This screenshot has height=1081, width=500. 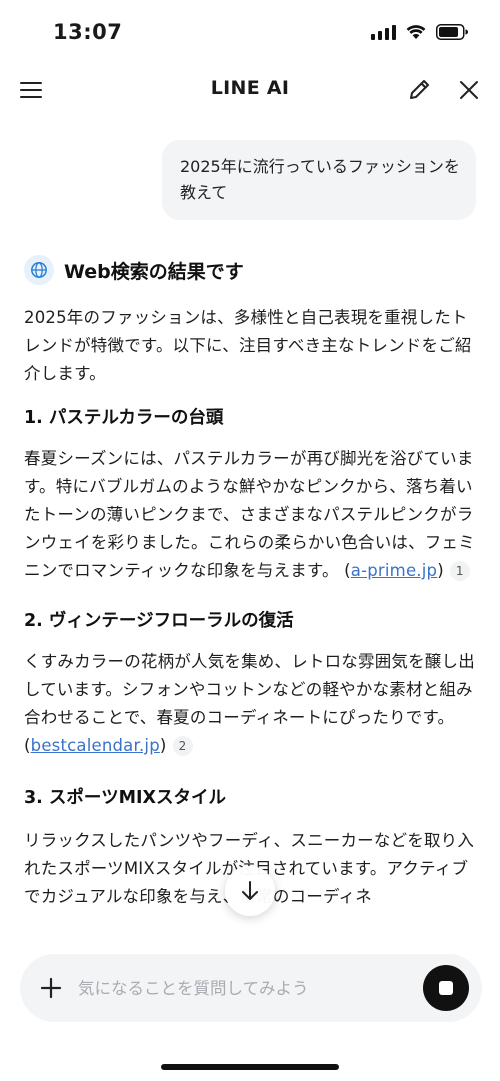 I want to click on scroll-to-bottom-button, so click(x=250, y=891).